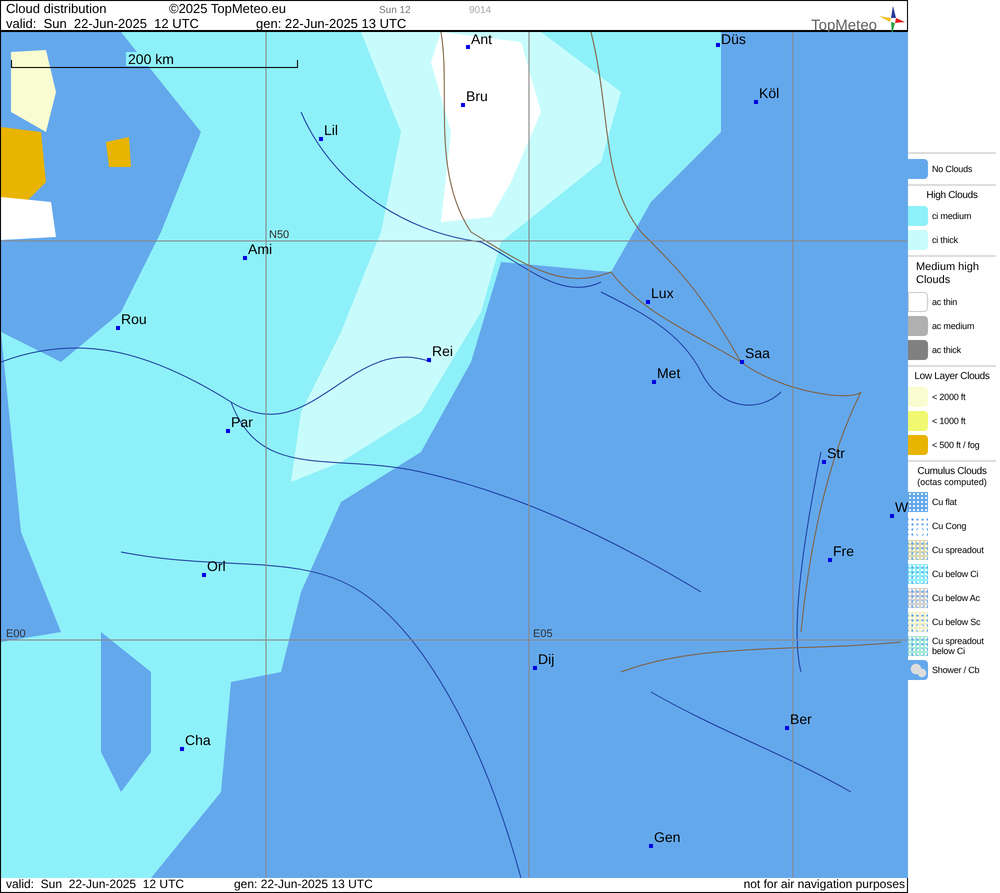 The width and height of the screenshot is (1000, 893). What do you see at coordinates (944, 502) in the screenshot?
I see `legend-label: Cu flat` at bounding box center [944, 502].